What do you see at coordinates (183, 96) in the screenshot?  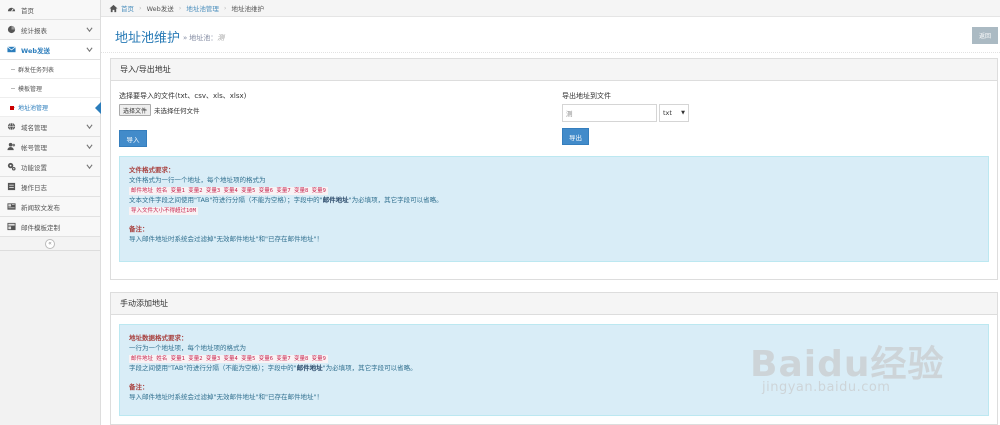 I see `import-file-label: 选择要导入的文件(txt、csv、xls、xlsx)` at bounding box center [183, 96].